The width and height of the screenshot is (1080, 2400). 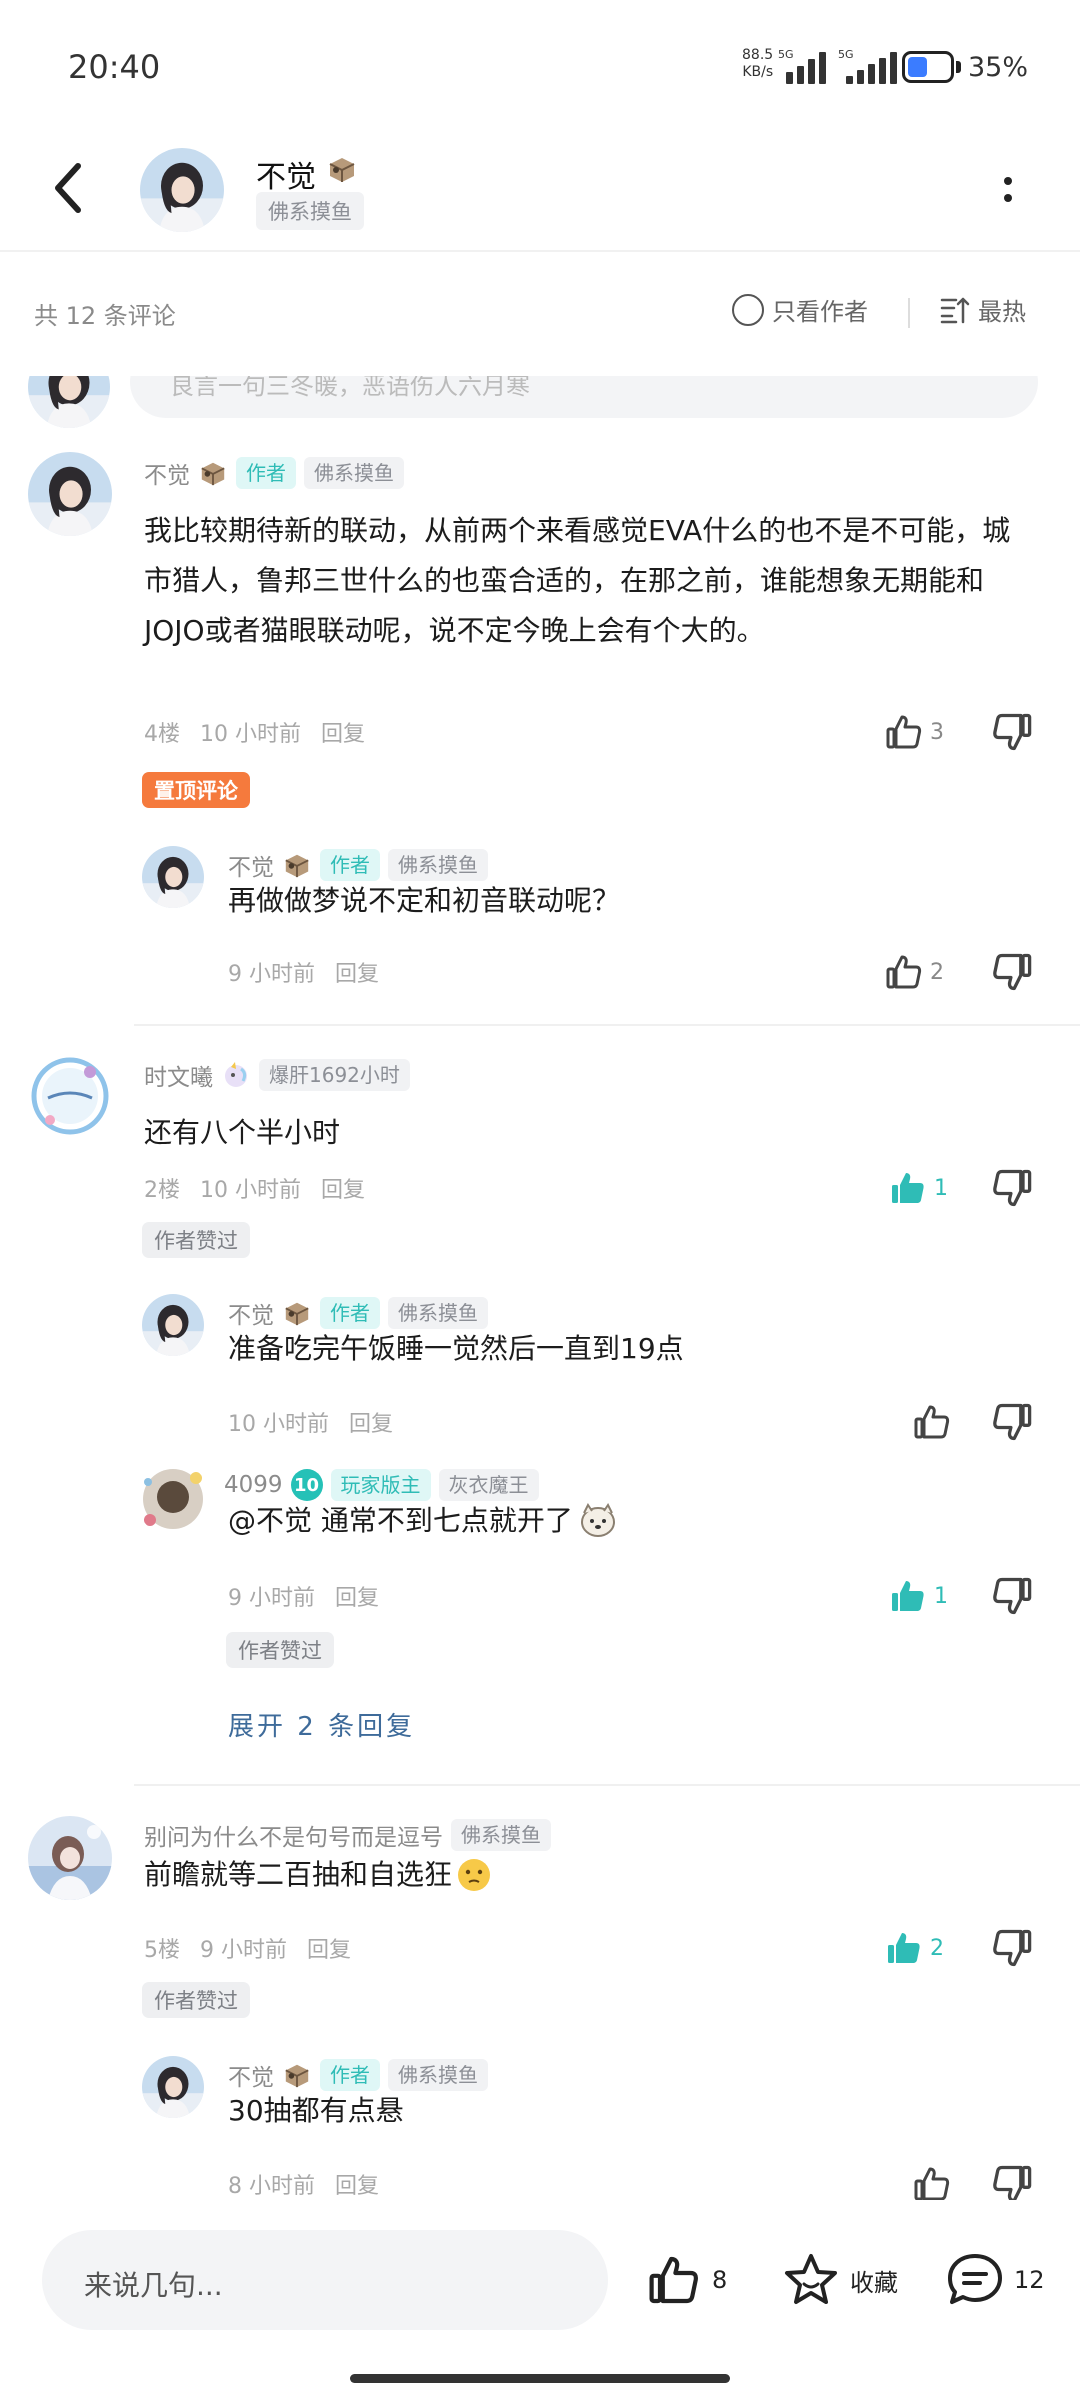 I want to click on more-options-button, so click(x=1008, y=194).